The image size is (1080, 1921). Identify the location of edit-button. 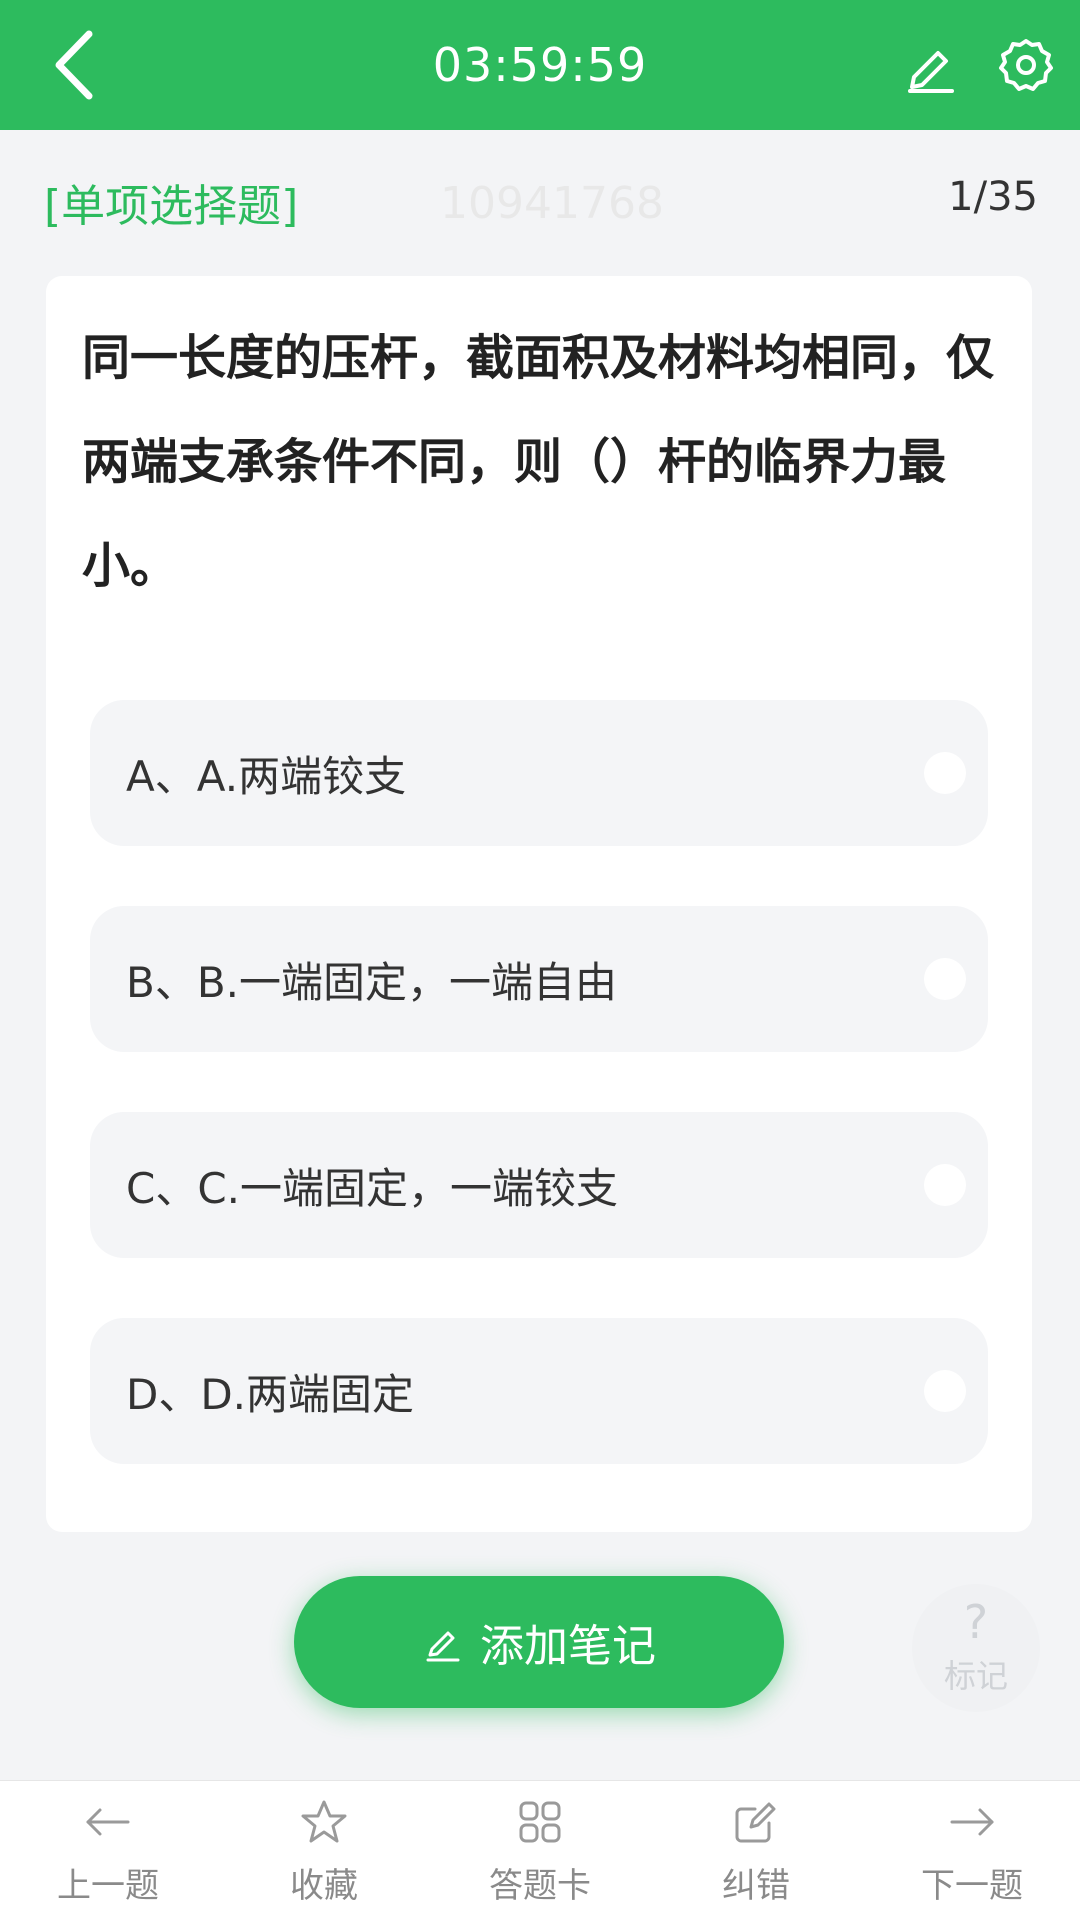
(930, 65).